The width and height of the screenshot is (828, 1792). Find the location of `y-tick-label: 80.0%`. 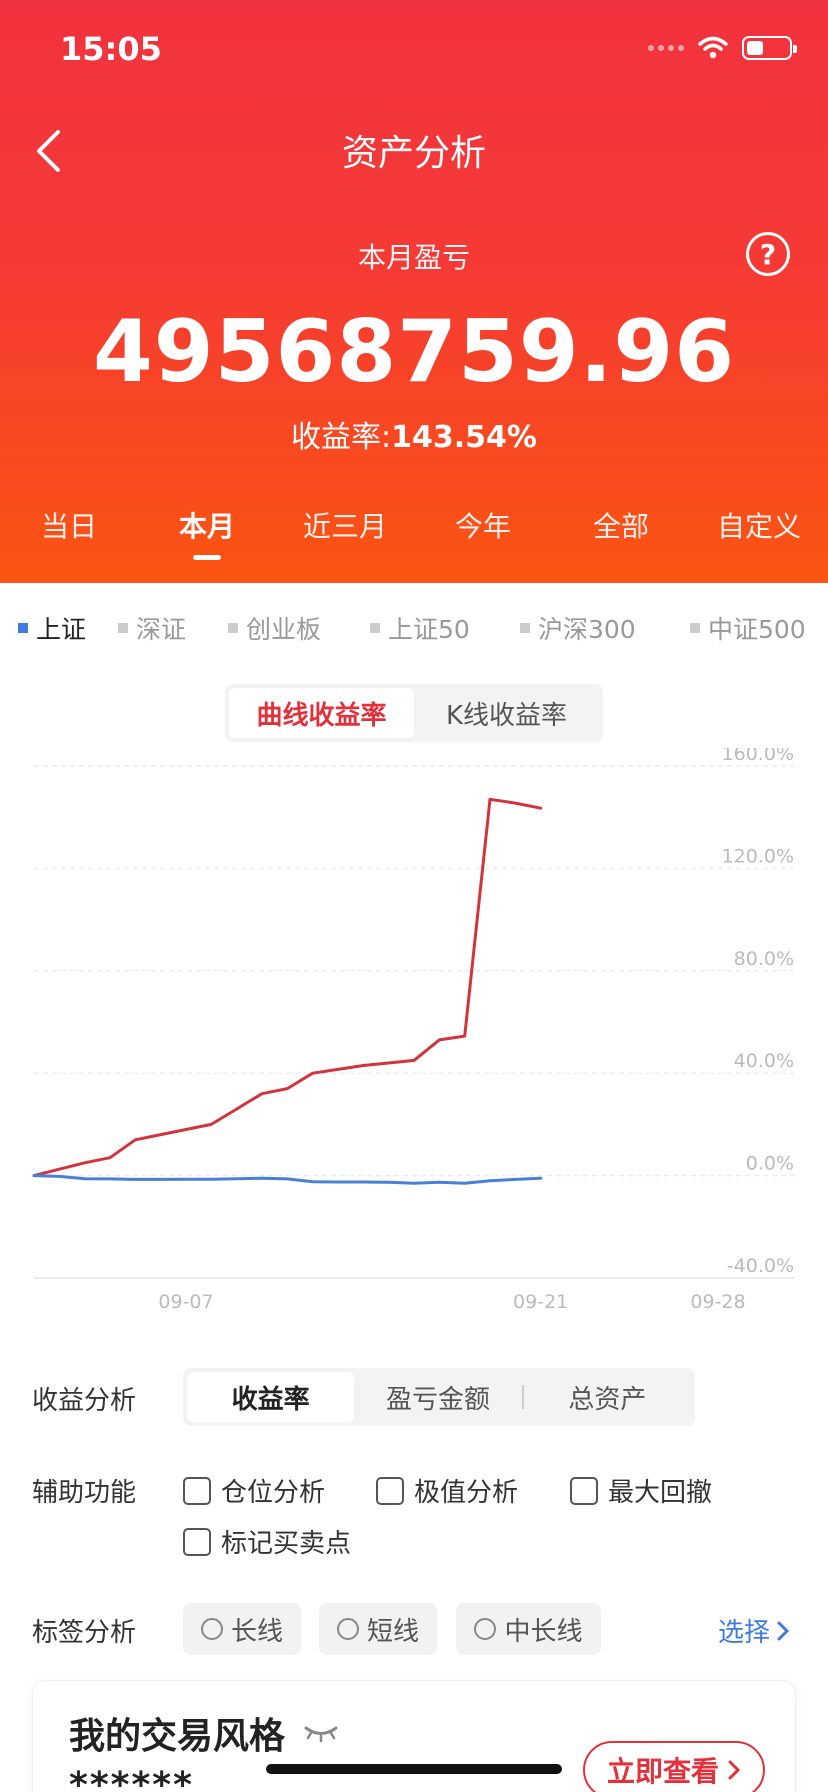

y-tick-label: 80.0% is located at coordinates (764, 959).